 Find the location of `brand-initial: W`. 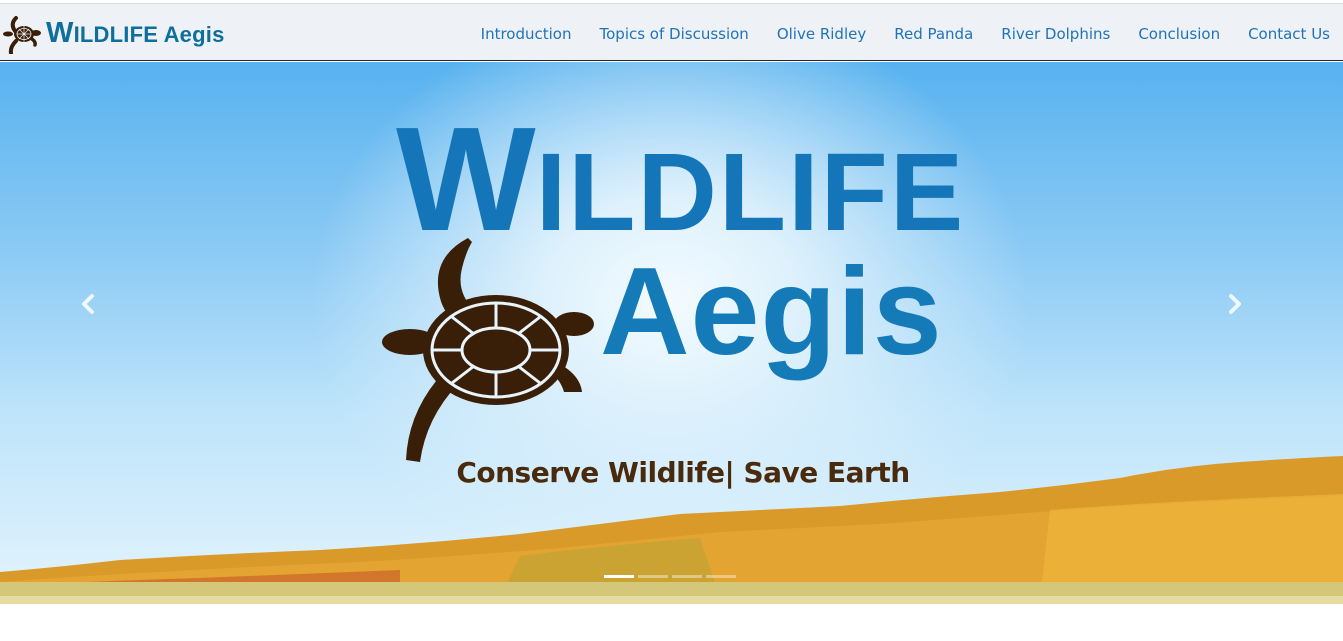

brand-initial: W is located at coordinates (60, 32).